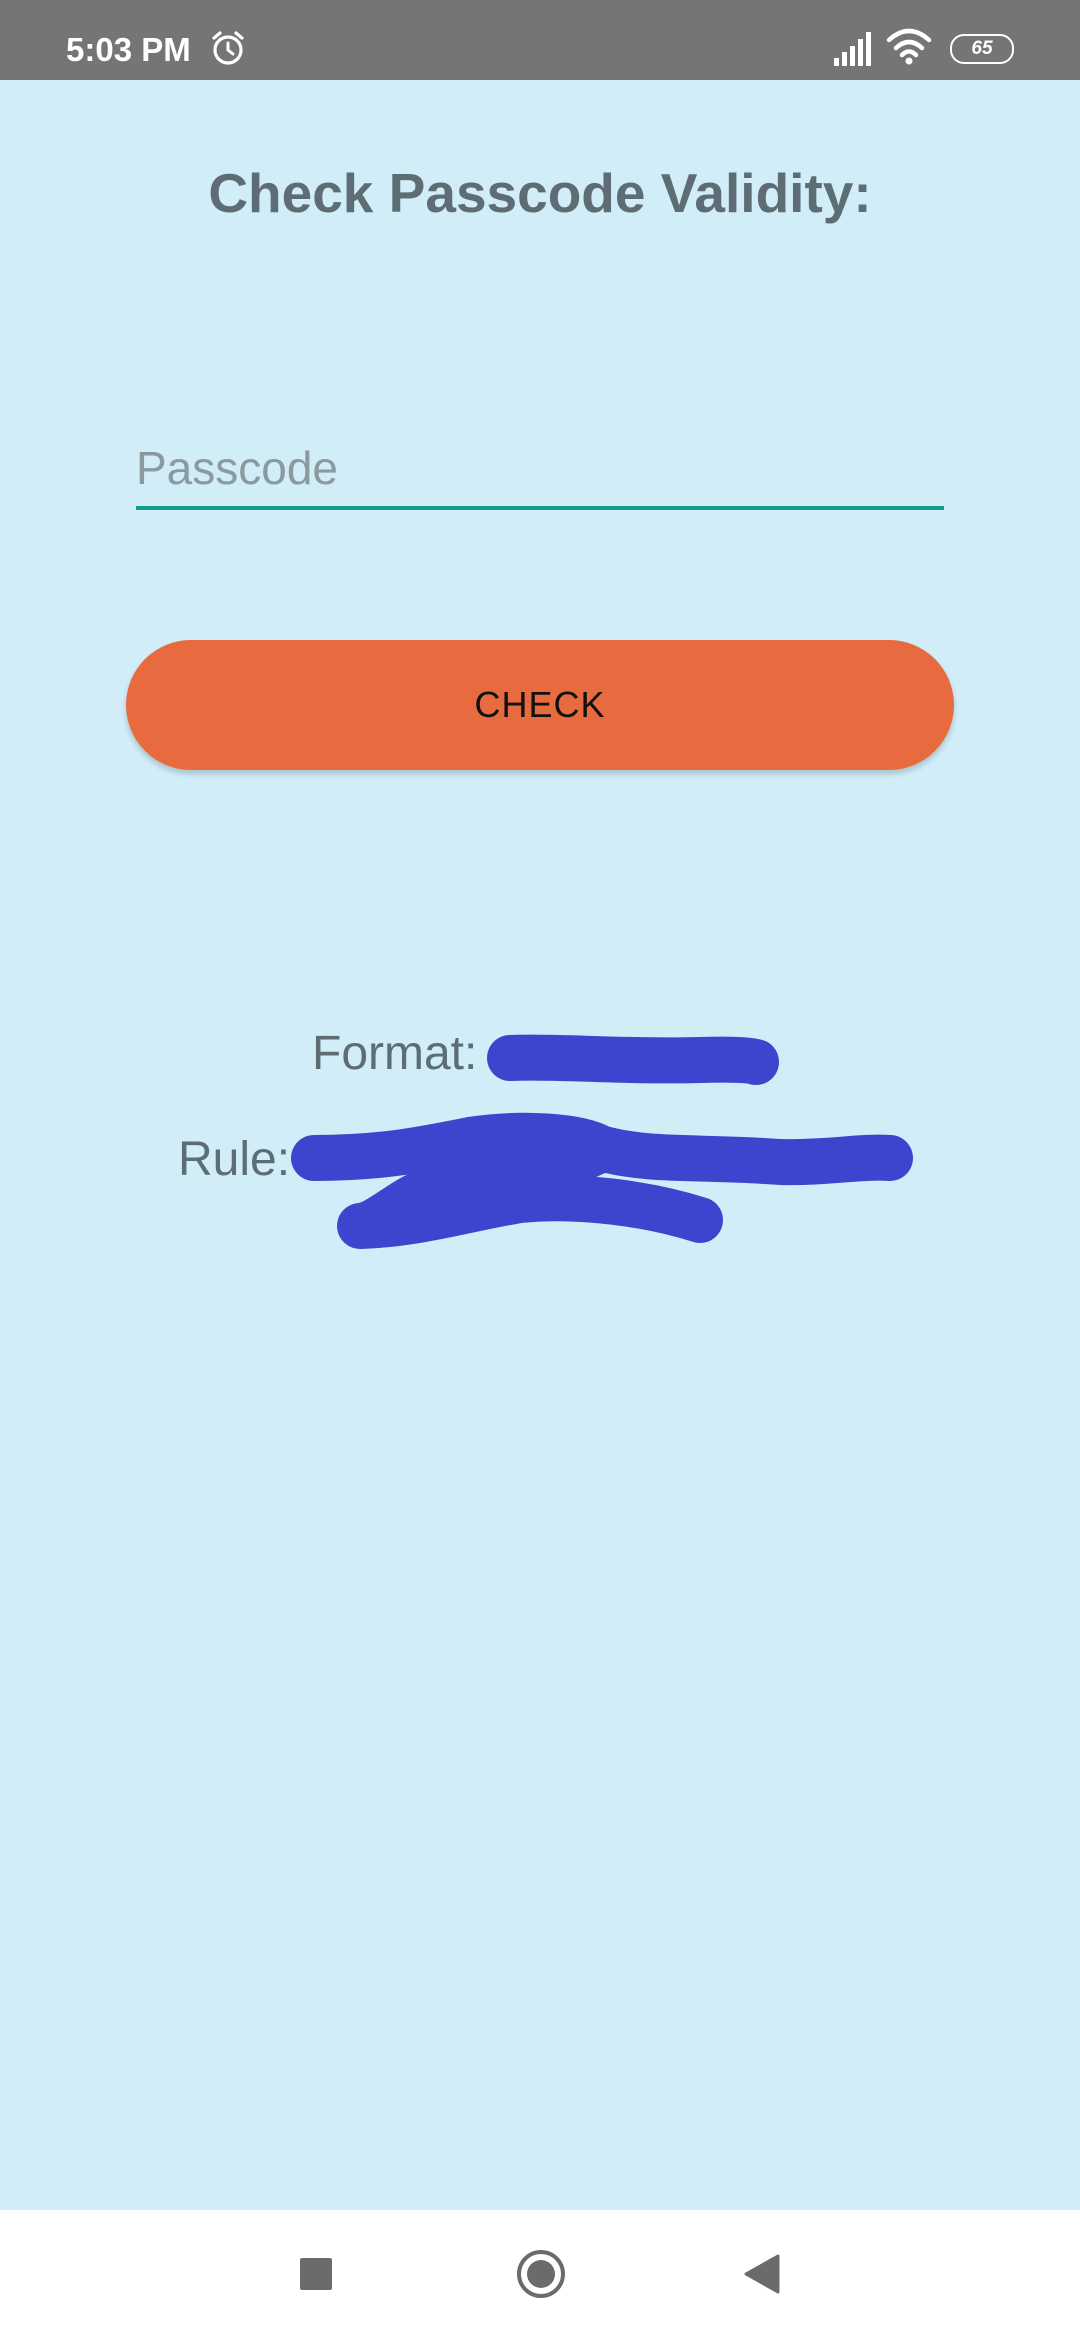  Describe the element at coordinates (540, 40) in the screenshot. I see `status-bar: 5:03 PM 65` at that location.